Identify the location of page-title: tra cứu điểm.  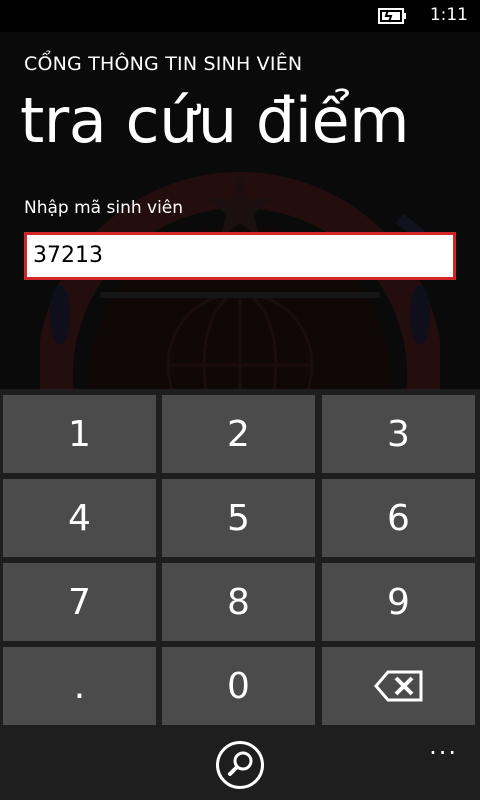
(215, 120).